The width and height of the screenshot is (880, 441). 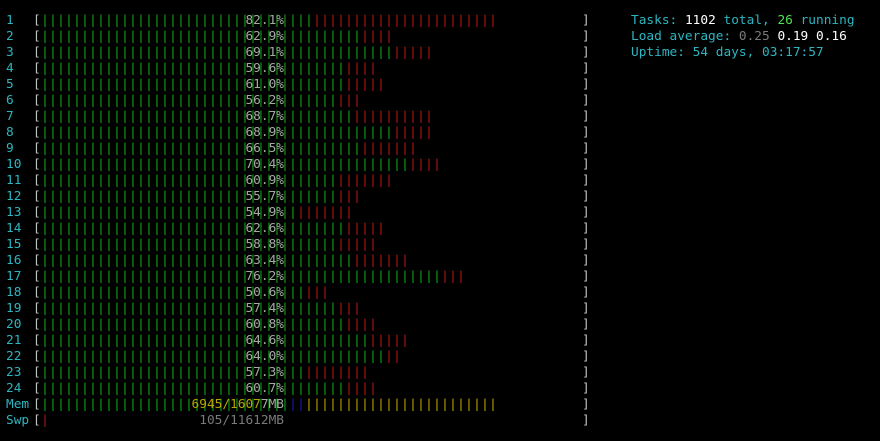 I want to click on memory-value: 6945/16077MB, so click(x=238, y=405).